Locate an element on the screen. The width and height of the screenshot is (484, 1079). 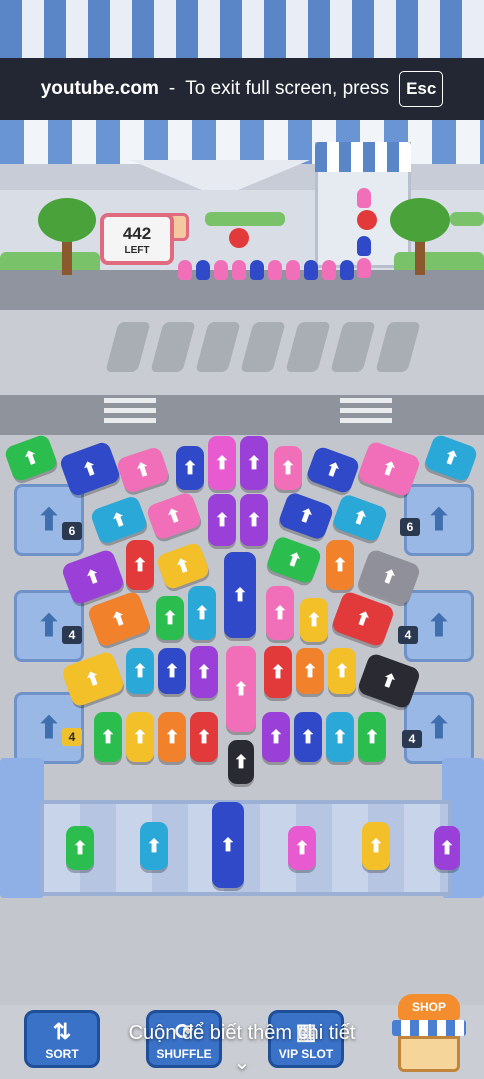
fullscreen-message: To exit full screen, press is located at coordinates (287, 88).